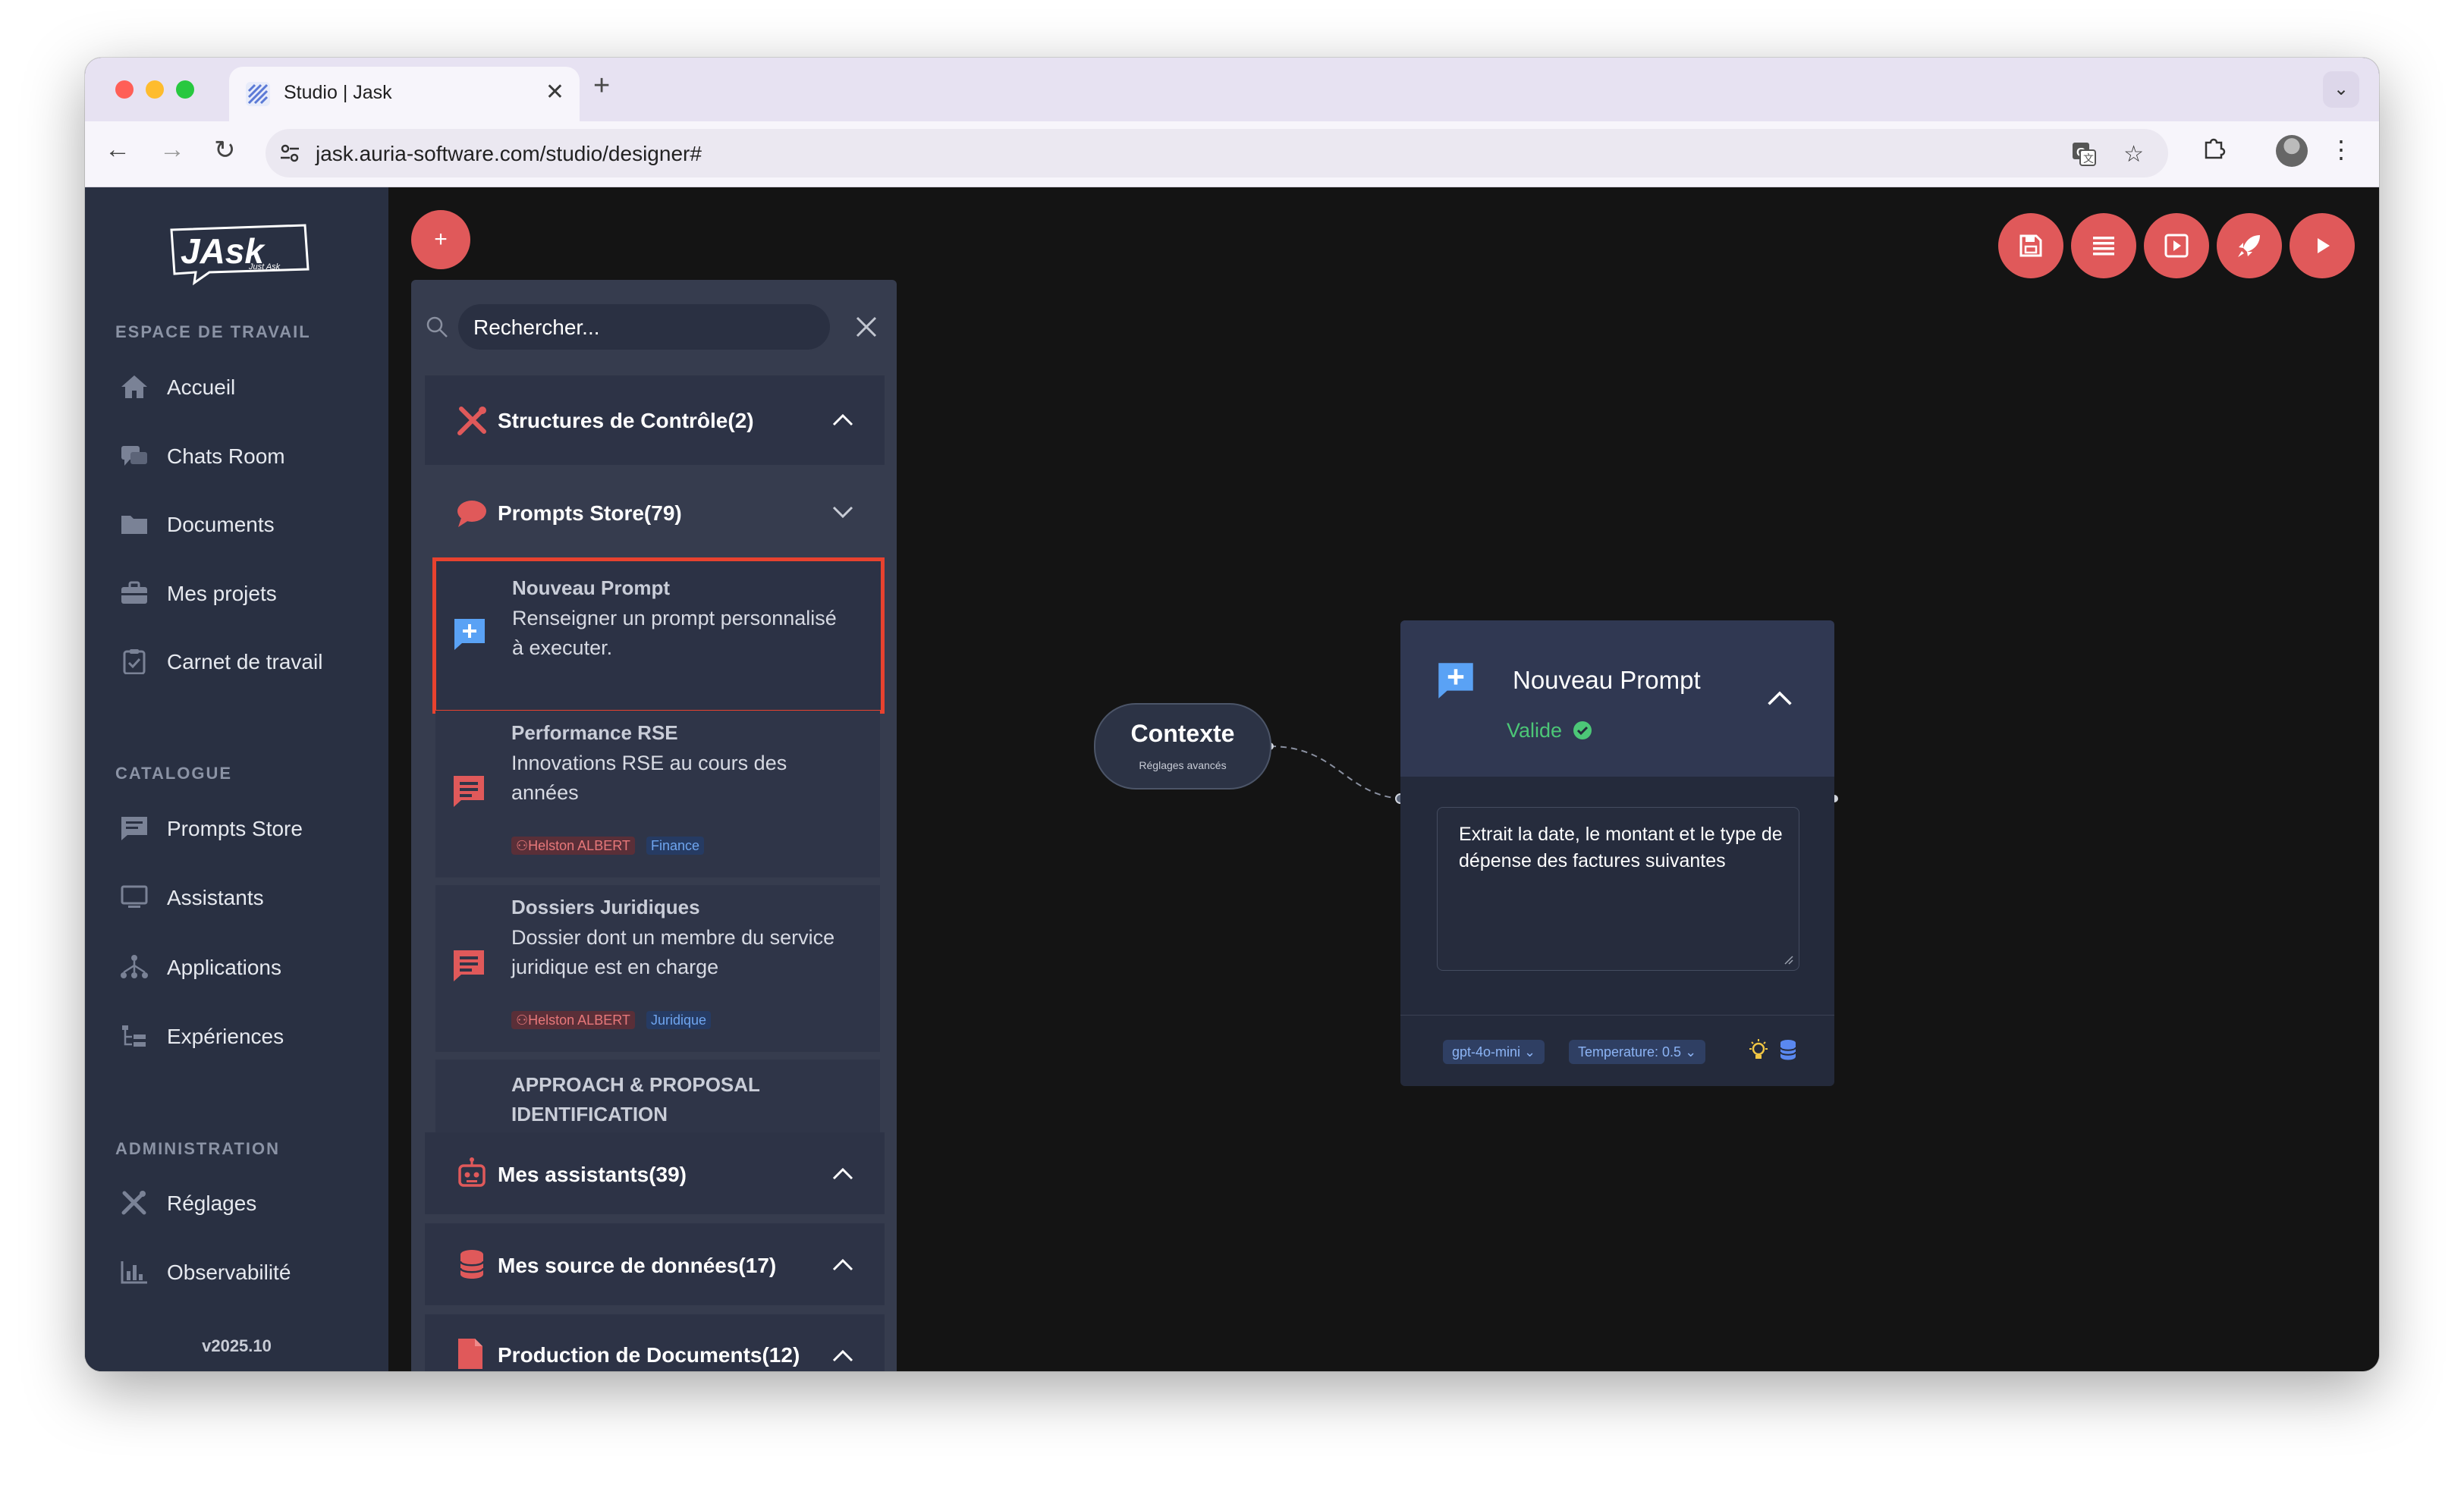 The width and height of the screenshot is (2464, 1485). I want to click on new-tab-button: +, so click(601, 86).